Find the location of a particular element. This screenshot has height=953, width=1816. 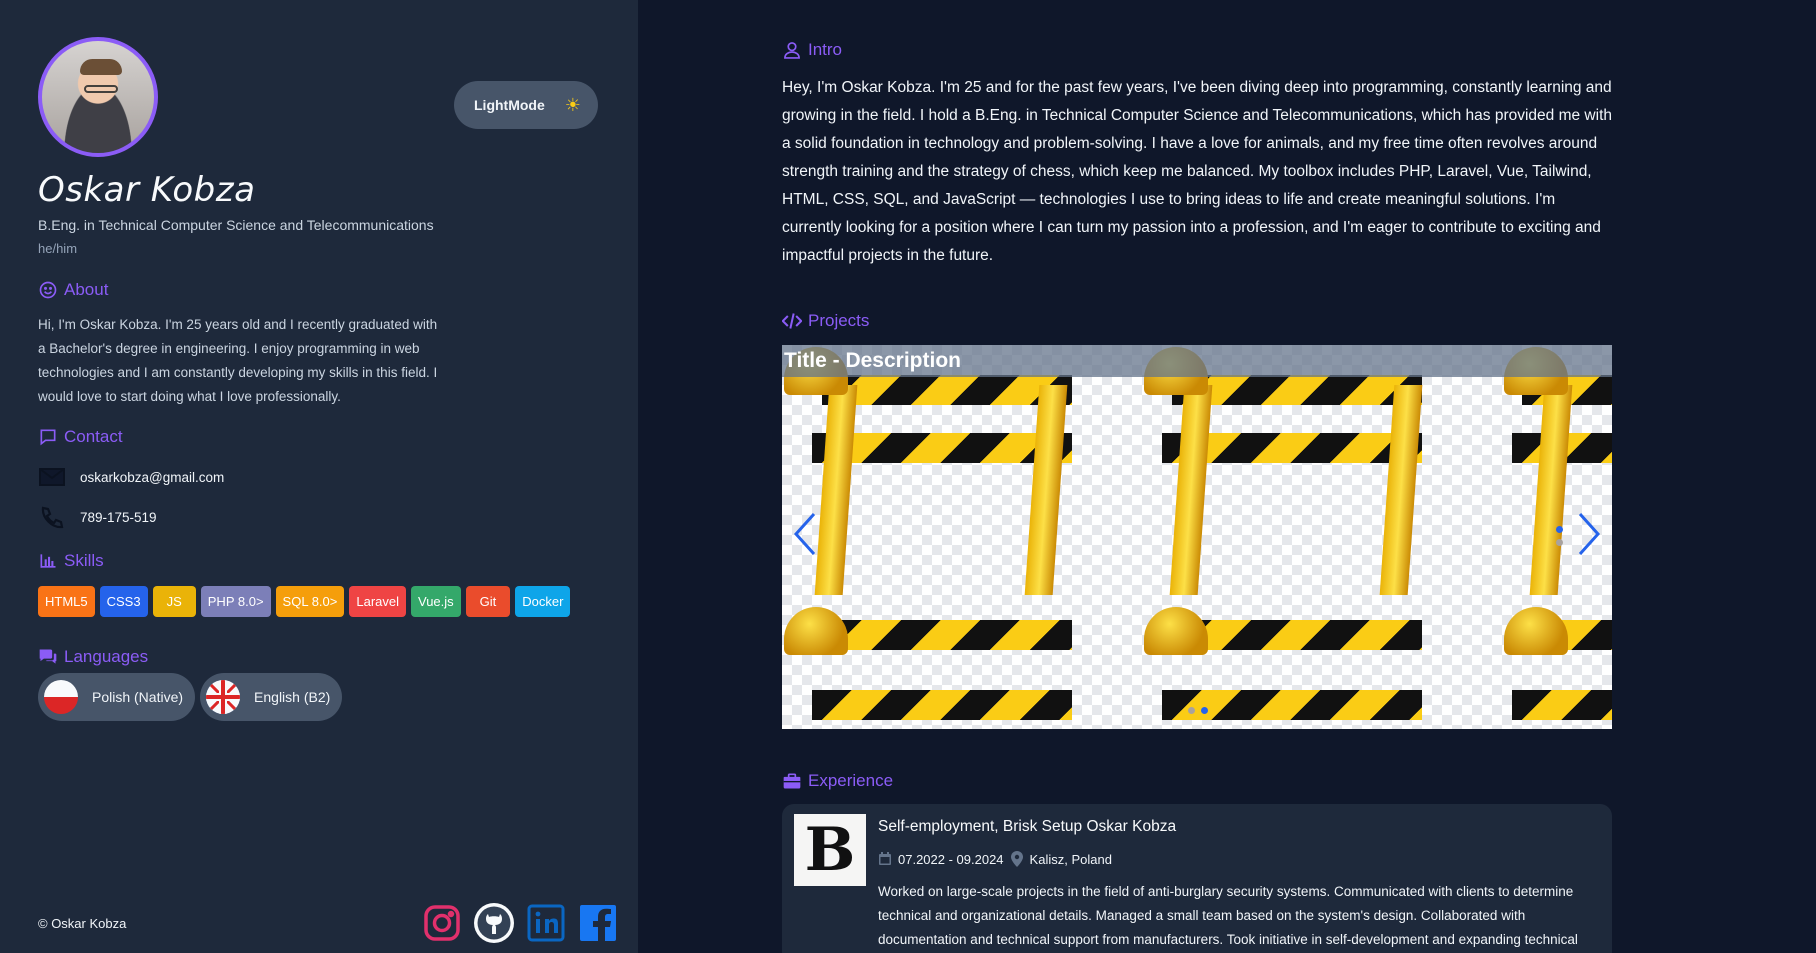

code-icon is located at coordinates (792, 321).